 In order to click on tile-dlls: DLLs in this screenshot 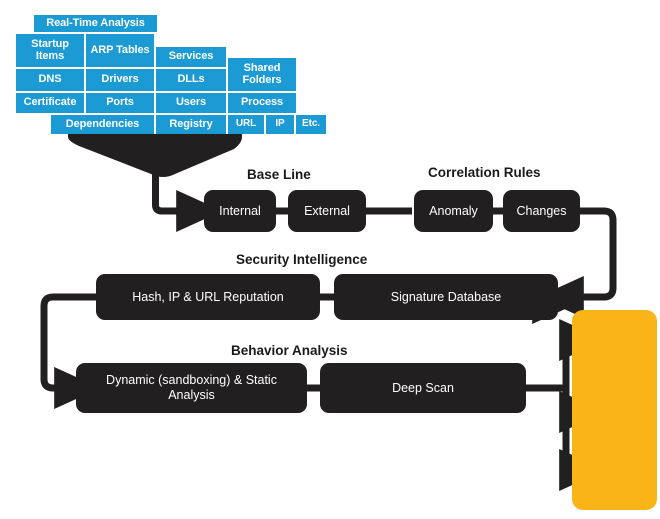, I will do `click(191, 80)`.